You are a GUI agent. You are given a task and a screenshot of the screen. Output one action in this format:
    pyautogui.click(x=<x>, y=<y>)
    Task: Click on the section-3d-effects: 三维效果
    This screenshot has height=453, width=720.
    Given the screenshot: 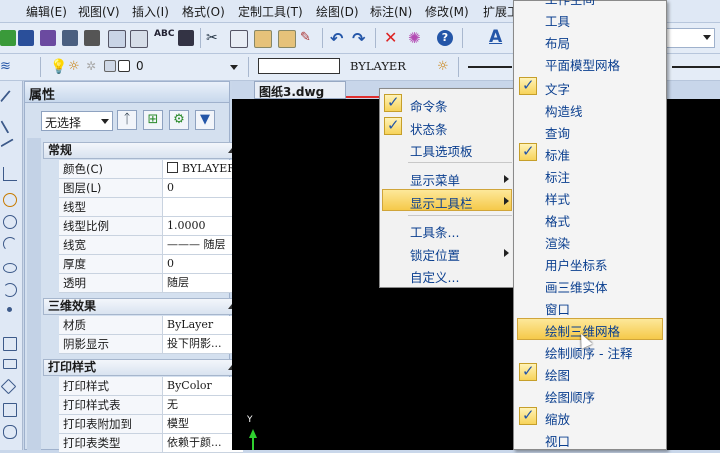 What is the action you would take?
    pyautogui.click(x=143, y=306)
    